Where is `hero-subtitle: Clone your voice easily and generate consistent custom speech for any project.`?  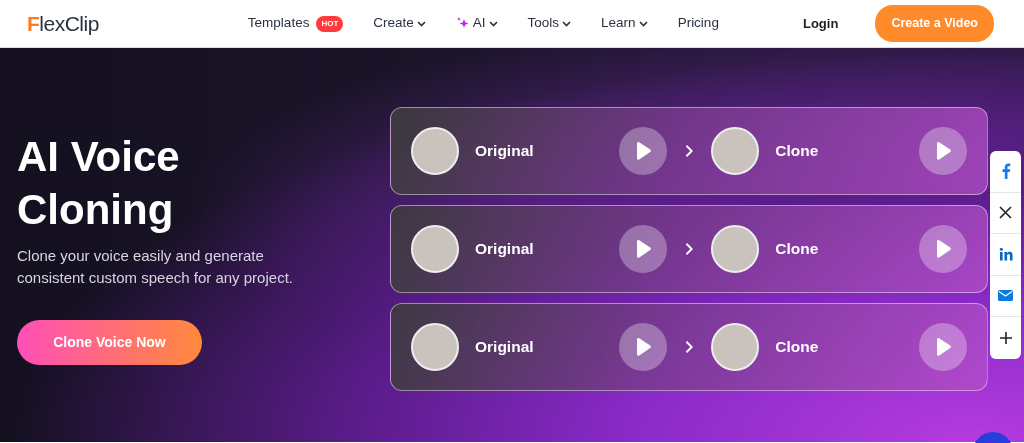 hero-subtitle: Clone your voice easily and generate consistent custom speech for any project. is located at coordinates (155, 267).